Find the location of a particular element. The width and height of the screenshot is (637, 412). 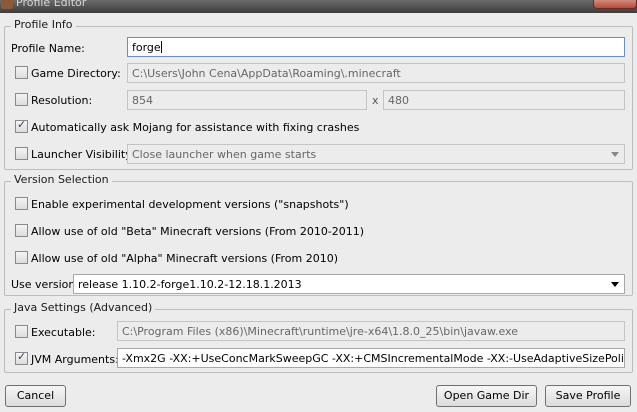

launcher-visibility-value: Close launcher when game starts is located at coordinates (224, 154).